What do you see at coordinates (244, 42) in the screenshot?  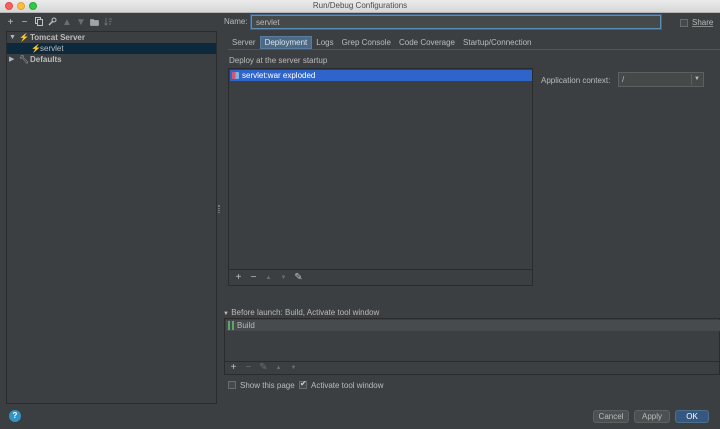 I see `tab-server: Server` at bounding box center [244, 42].